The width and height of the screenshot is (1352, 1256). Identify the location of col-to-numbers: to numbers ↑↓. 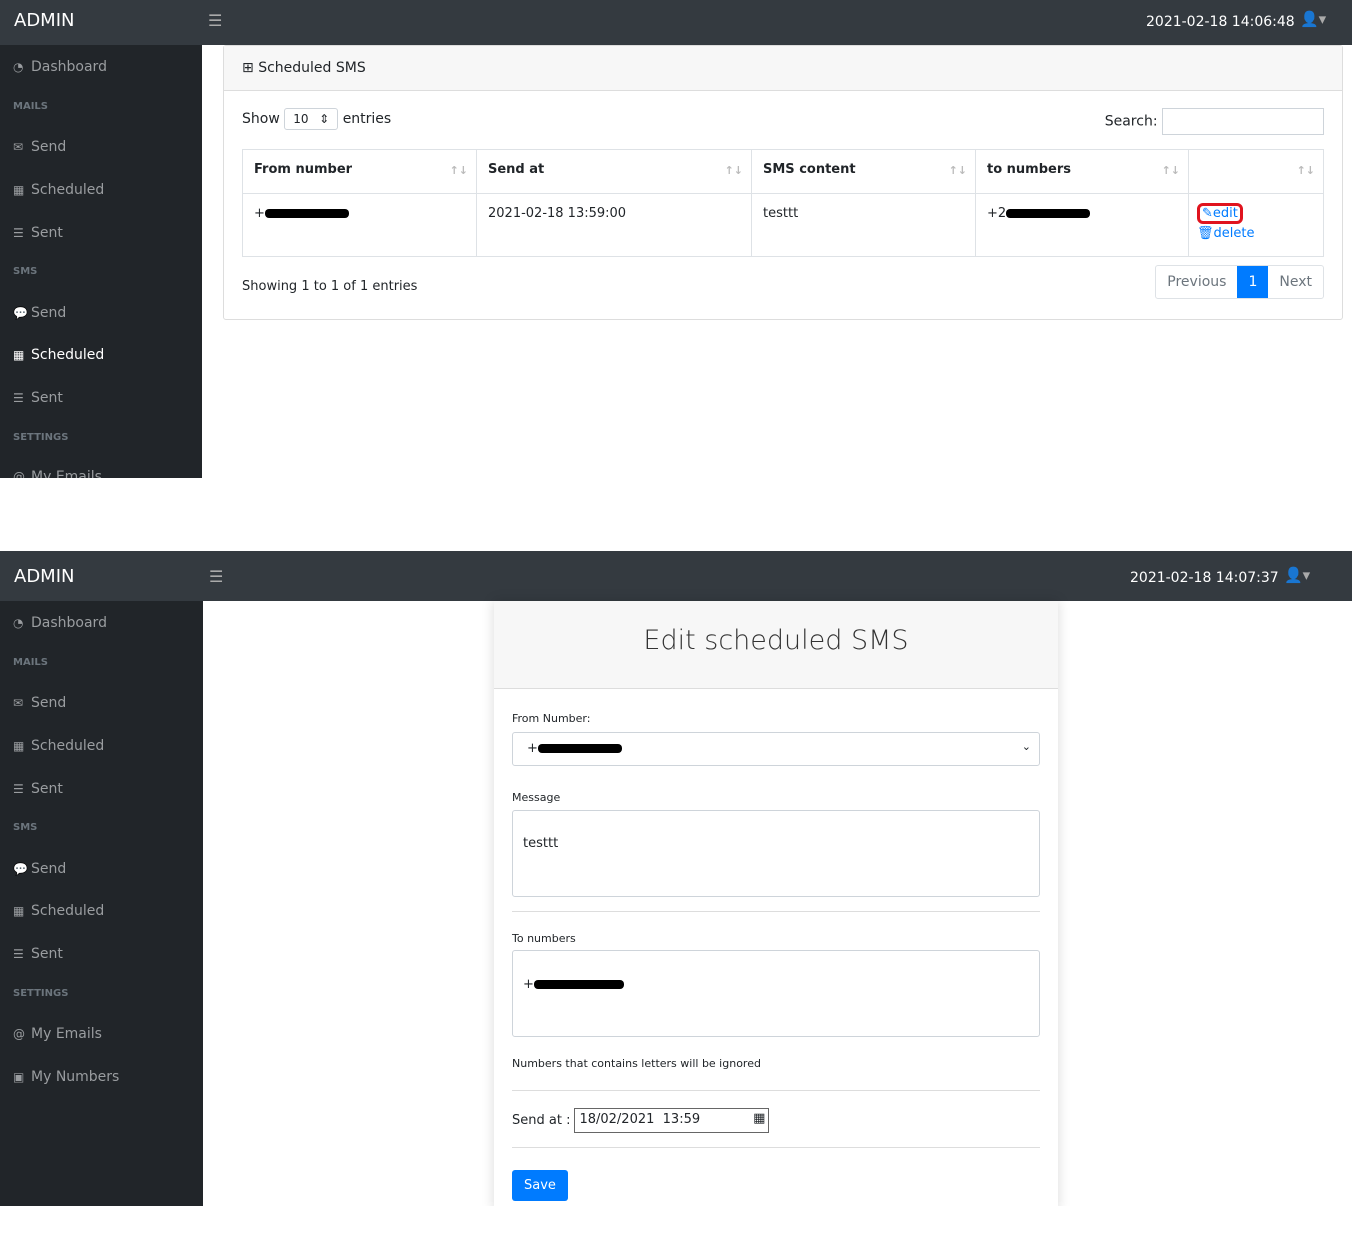
(1082, 171).